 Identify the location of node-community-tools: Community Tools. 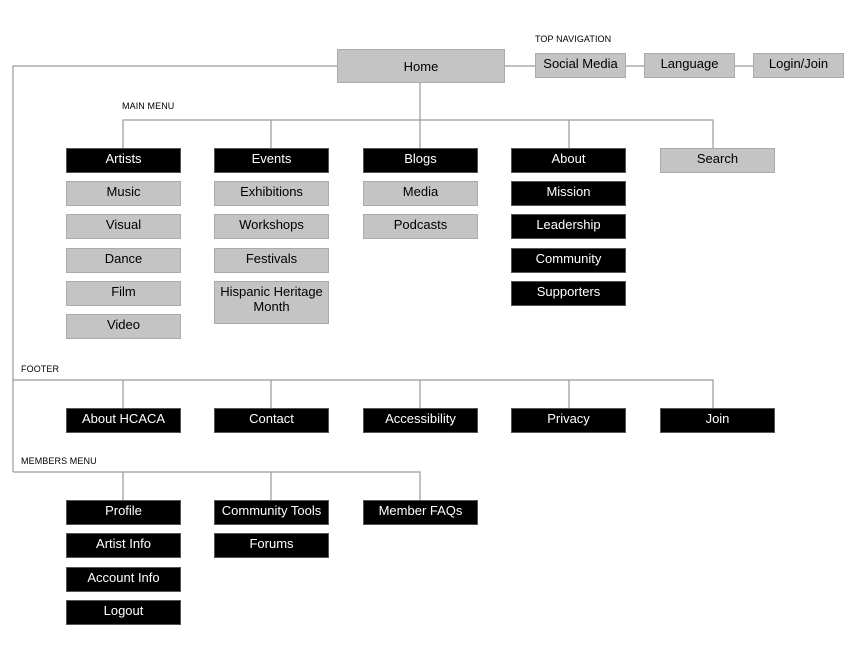
(271, 512).